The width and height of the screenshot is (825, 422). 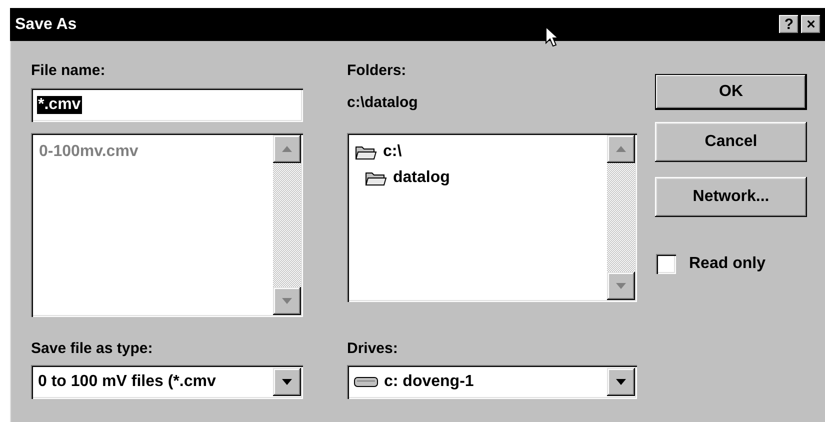 I want to click on folder-path: c:\datalog, so click(x=383, y=103).